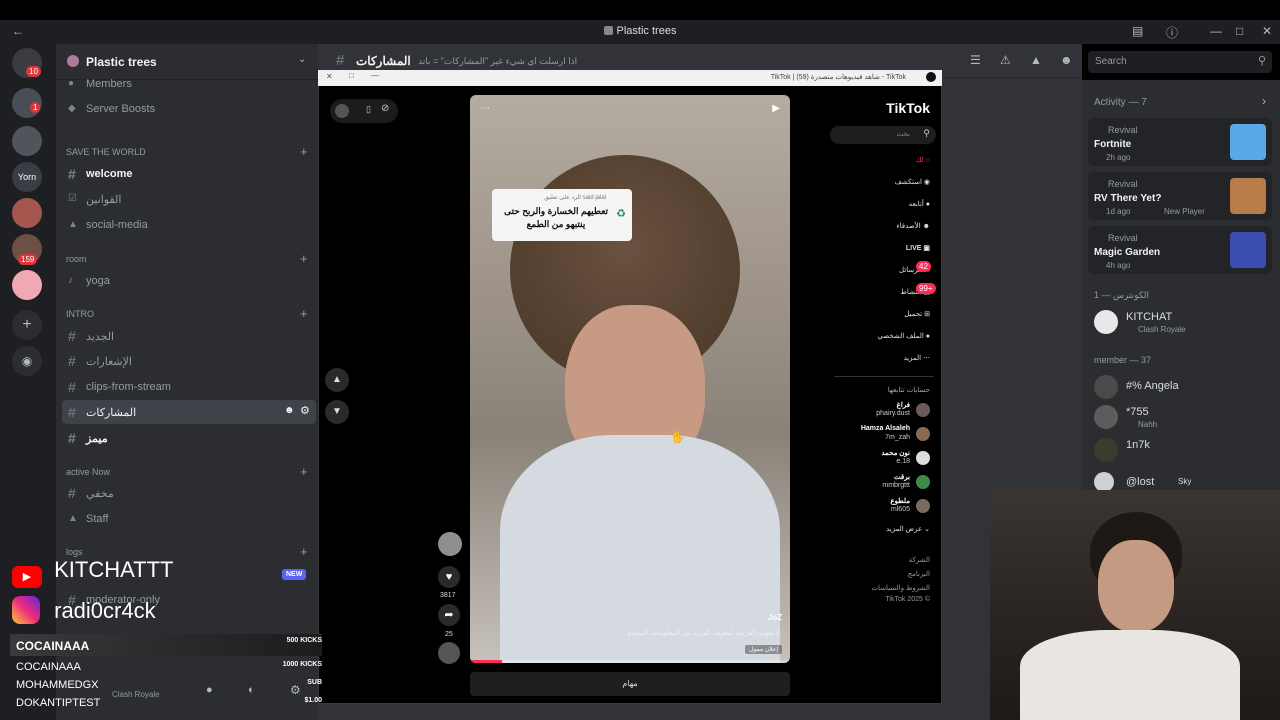 The width and height of the screenshot is (1280, 720). I want to click on tiktok-search-input: بحث ⚲, so click(883, 135).